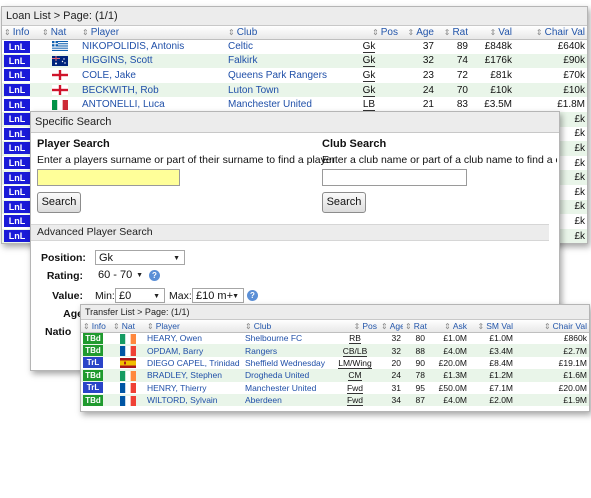 The width and height of the screenshot is (591, 498). Describe the element at coordinates (492, 375) in the screenshot. I see `sm-value-cell: £1.2M` at that location.